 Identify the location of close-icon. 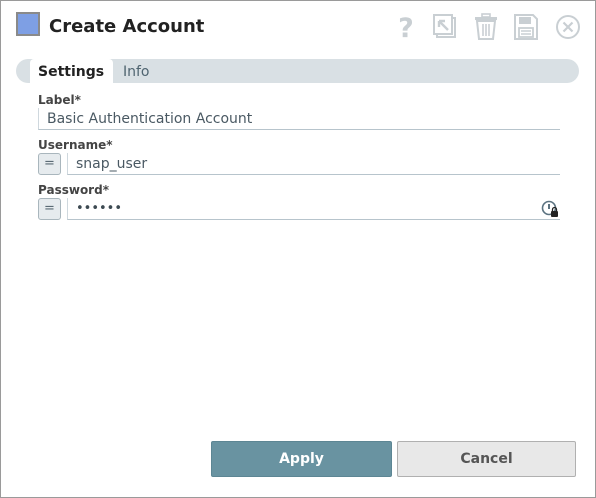
(568, 27).